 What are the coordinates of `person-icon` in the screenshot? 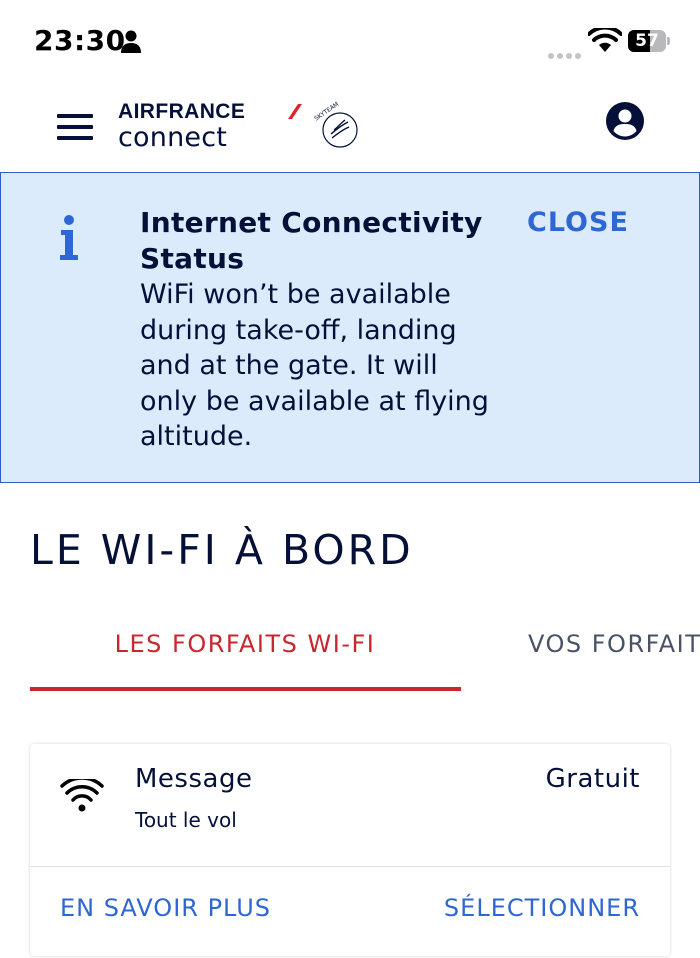 It's located at (131, 41).